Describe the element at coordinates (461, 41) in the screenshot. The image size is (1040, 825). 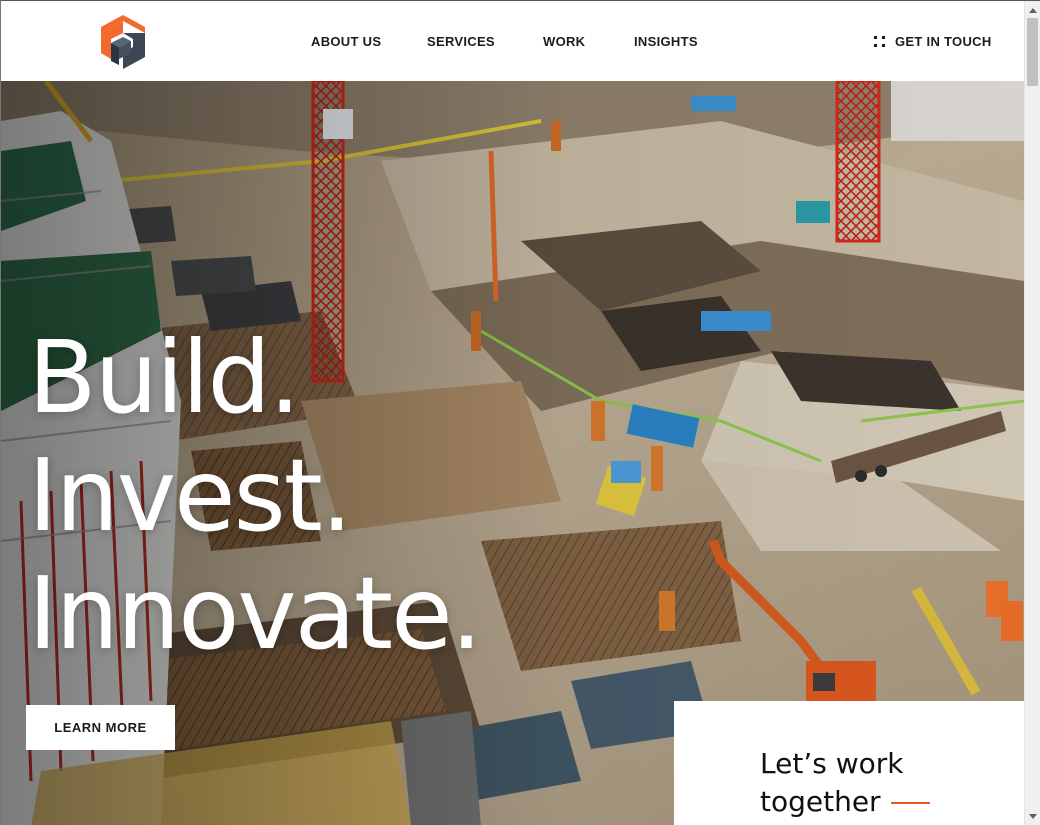
I see `nav-services: SERVICES` at that location.